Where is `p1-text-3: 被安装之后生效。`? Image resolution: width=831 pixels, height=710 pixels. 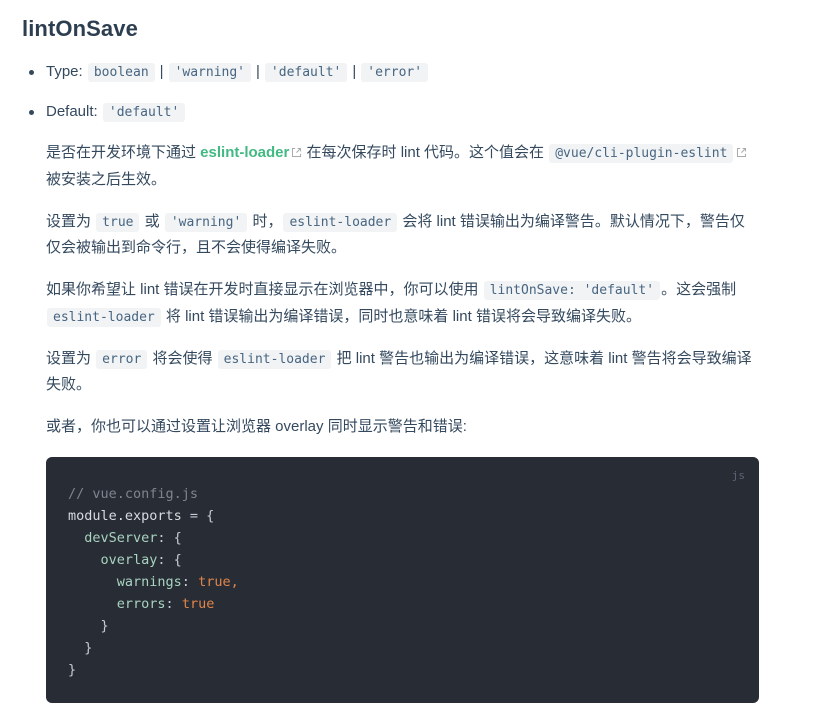 p1-text-3: 被安装之后生效。 is located at coordinates (106, 179).